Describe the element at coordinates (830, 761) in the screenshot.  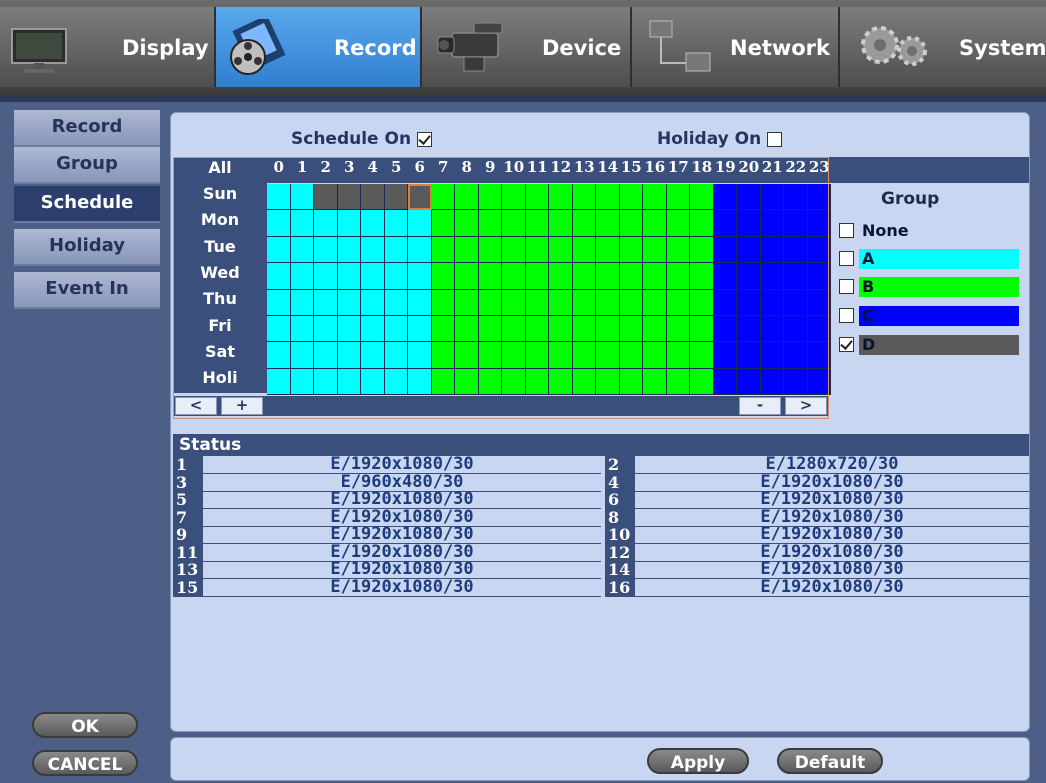
I see `default-button: Default` at that location.